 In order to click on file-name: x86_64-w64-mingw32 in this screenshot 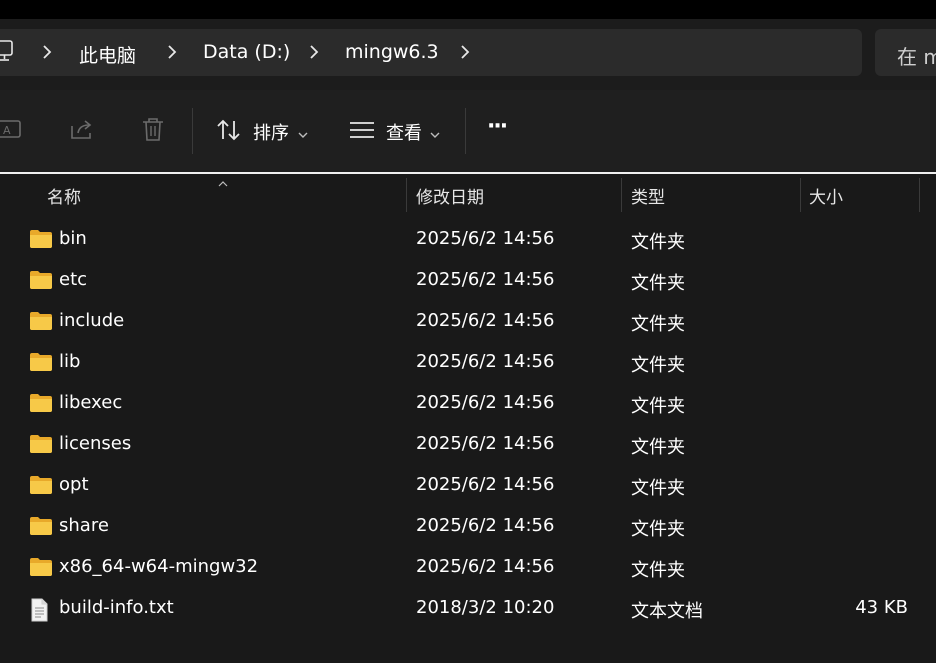, I will do `click(158, 566)`.